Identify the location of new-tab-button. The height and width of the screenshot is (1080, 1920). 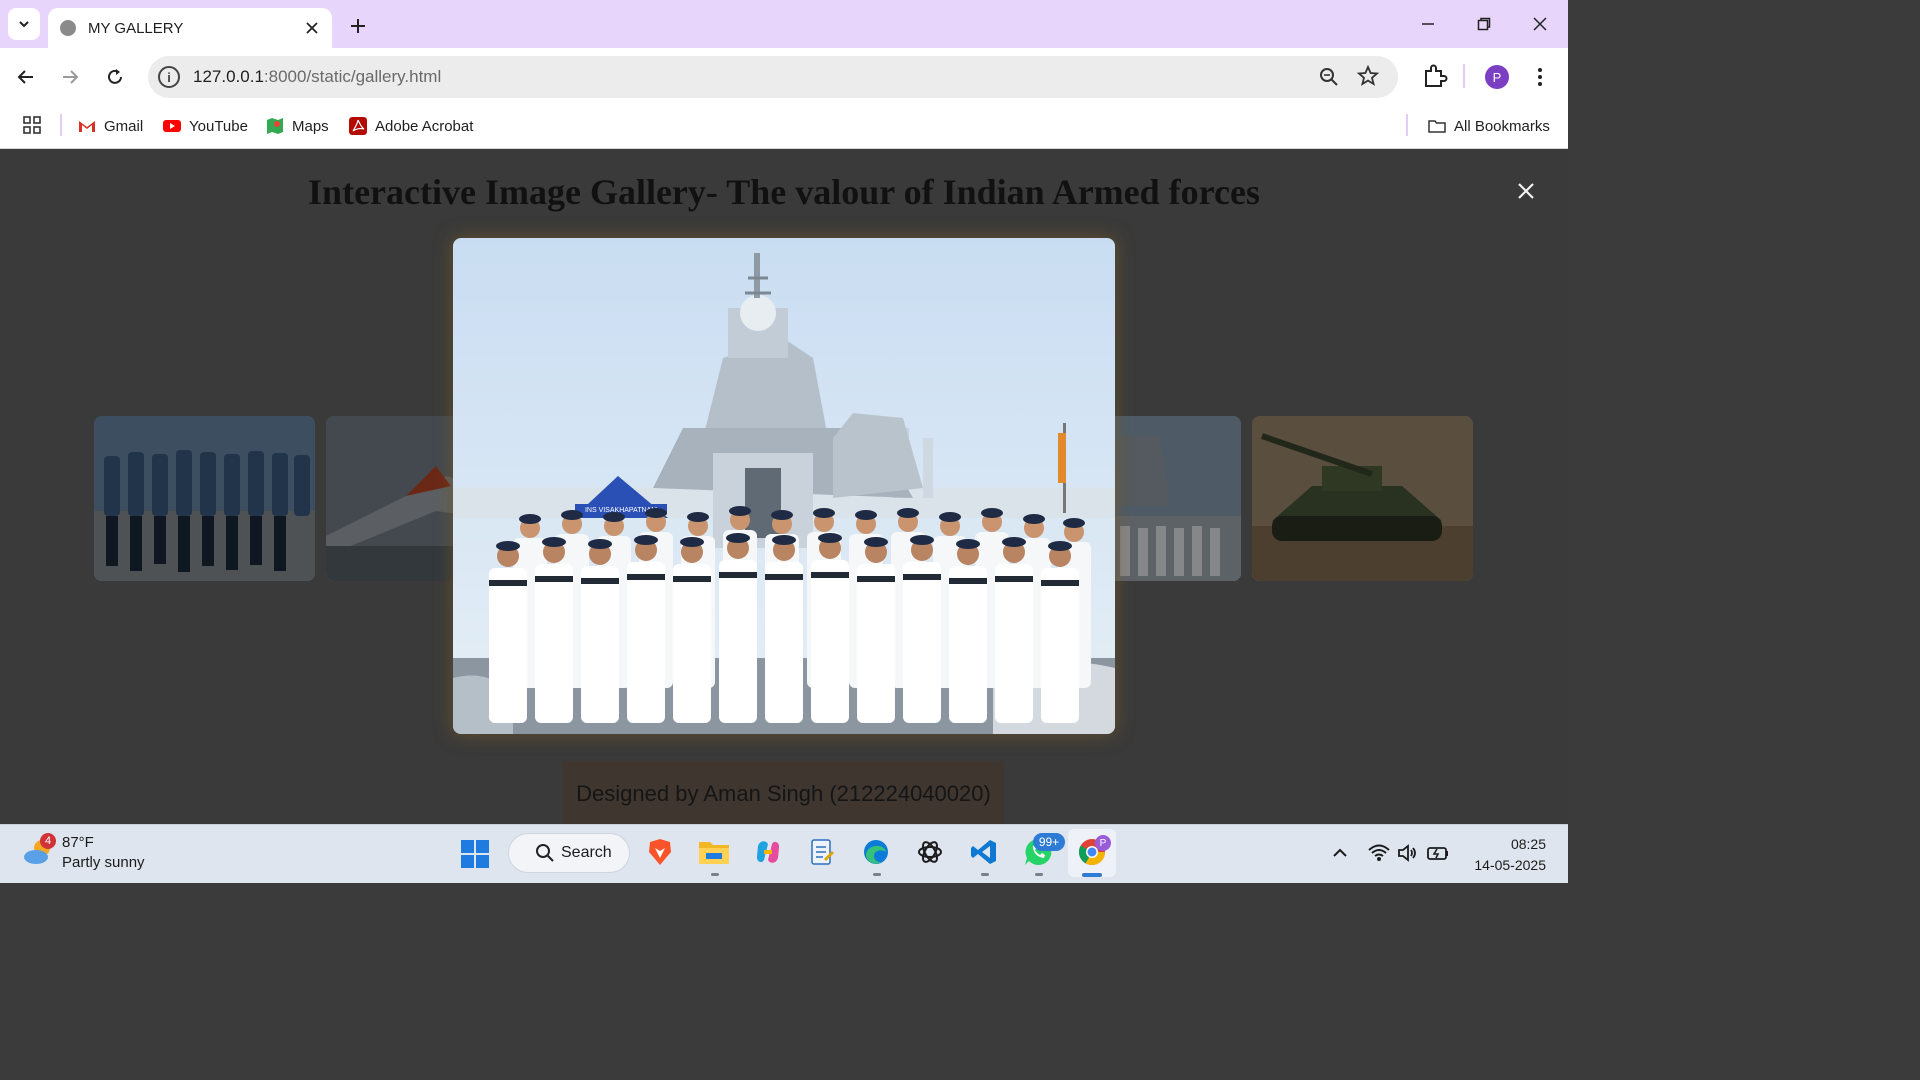
(358, 26).